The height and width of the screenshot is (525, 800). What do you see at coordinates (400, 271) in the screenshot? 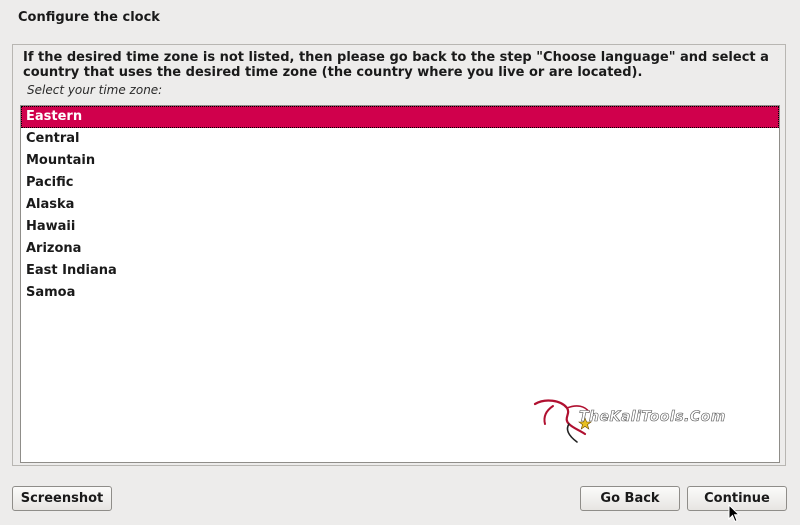
I see `list-item-east-indiana: East Indiana` at bounding box center [400, 271].